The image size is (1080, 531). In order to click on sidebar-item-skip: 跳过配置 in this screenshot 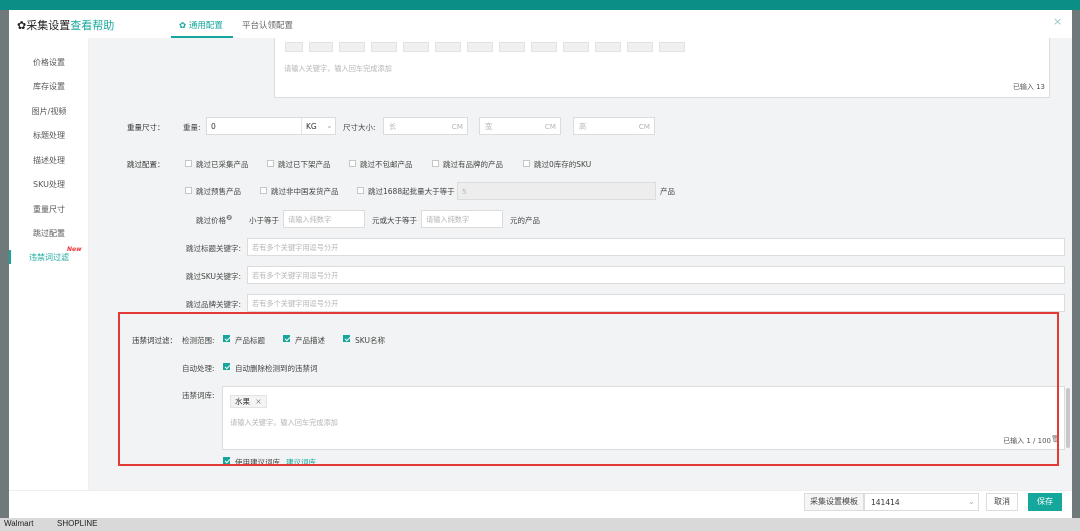, I will do `click(49, 233)`.